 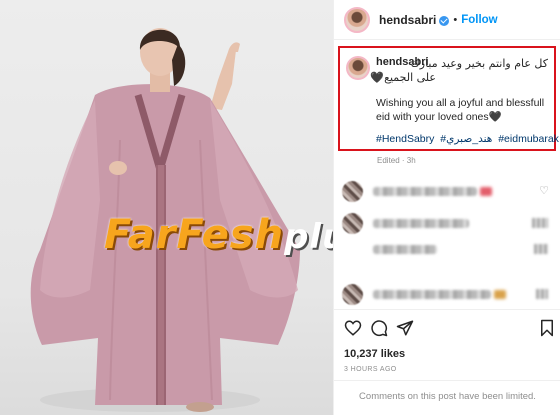 I want to click on limited-divider, so click(x=447, y=380).